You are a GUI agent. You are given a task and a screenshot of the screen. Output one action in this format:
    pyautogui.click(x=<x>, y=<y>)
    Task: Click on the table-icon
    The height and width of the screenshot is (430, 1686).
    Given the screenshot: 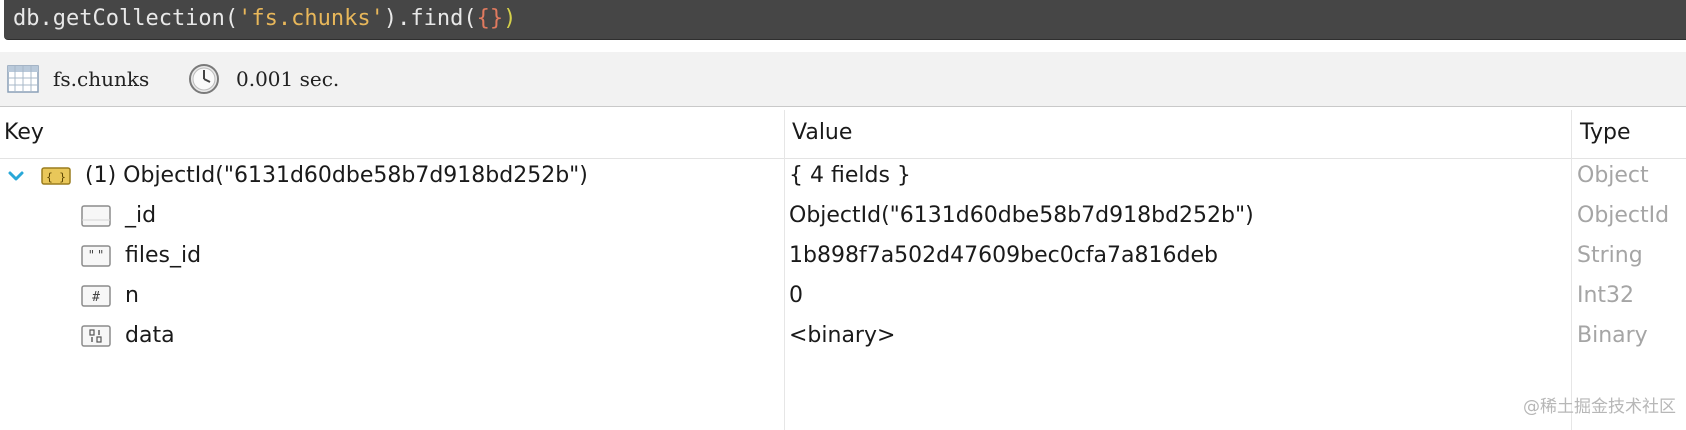 What is the action you would take?
    pyautogui.click(x=23, y=79)
    